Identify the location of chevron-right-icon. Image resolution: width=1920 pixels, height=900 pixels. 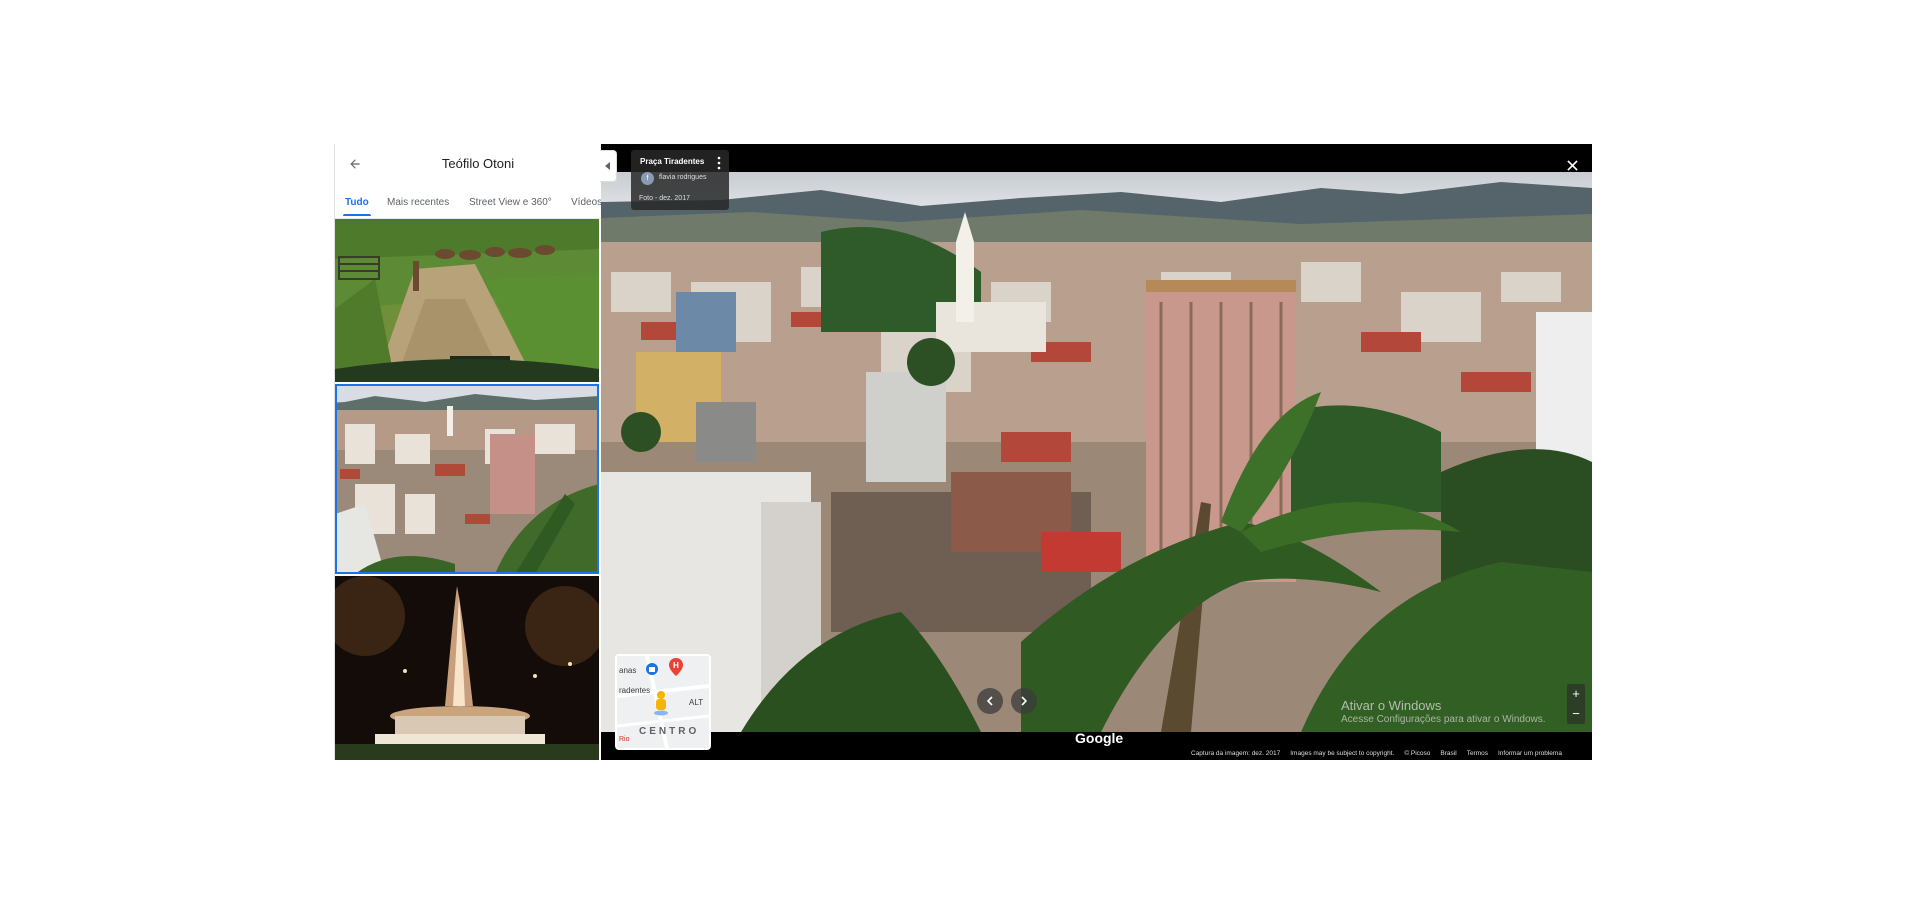
(1024, 701).